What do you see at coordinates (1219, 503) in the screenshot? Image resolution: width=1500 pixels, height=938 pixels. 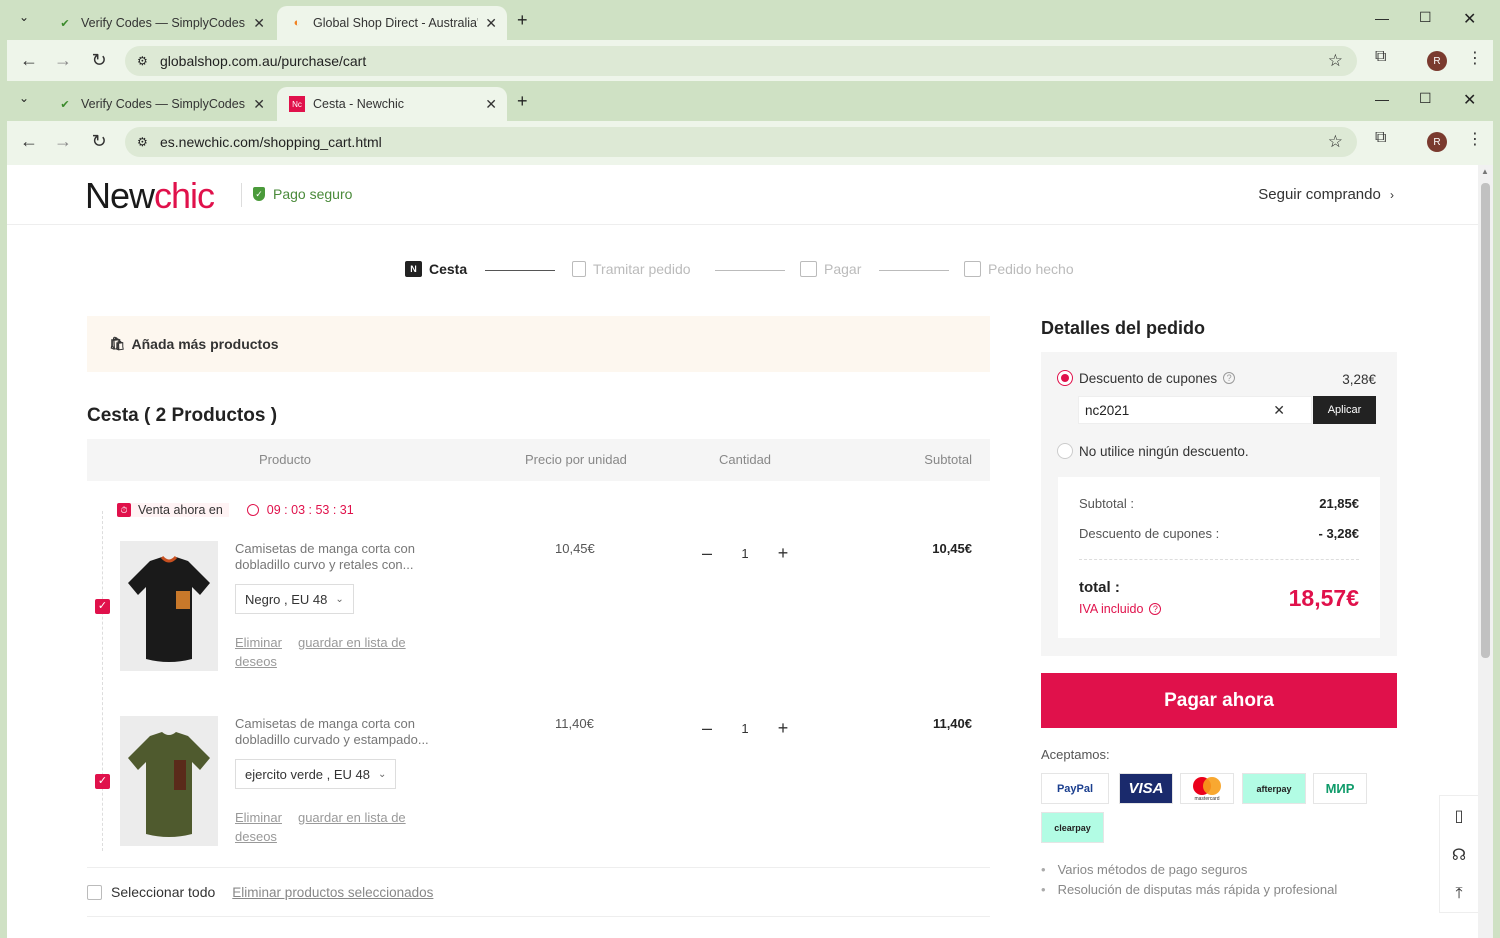 I see `subtotal-row: Subtotal : 21,85€` at bounding box center [1219, 503].